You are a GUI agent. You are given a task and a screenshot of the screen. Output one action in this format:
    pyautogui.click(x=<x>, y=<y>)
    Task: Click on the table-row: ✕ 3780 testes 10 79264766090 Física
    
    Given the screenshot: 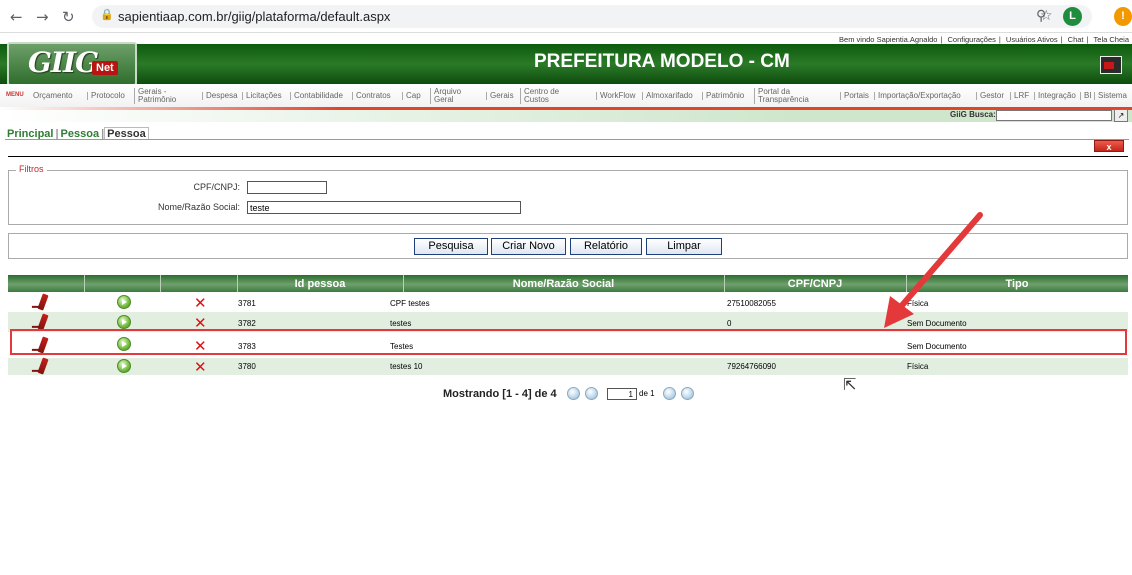 What is the action you would take?
    pyautogui.click(x=568, y=366)
    